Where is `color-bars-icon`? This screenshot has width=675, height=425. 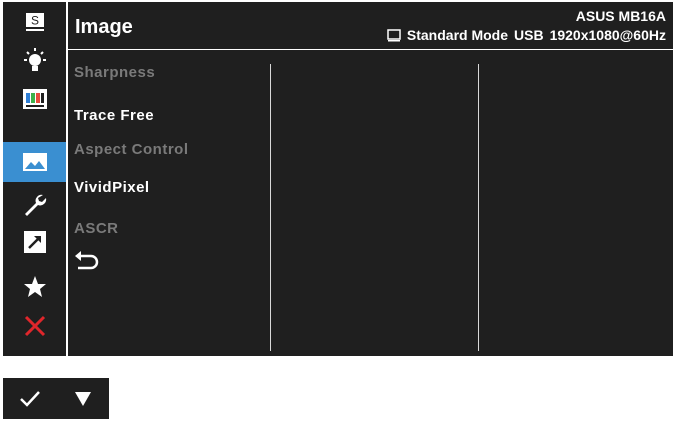 color-bars-icon is located at coordinates (34, 99).